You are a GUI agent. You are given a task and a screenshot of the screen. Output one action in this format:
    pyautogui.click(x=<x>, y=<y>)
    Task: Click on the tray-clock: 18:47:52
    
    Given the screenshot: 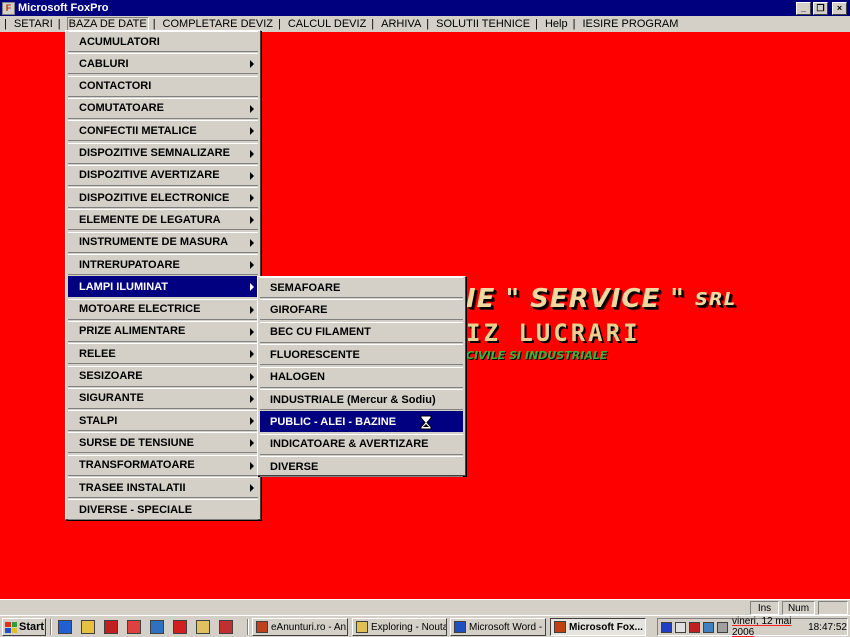 What is the action you would take?
    pyautogui.click(x=827, y=627)
    